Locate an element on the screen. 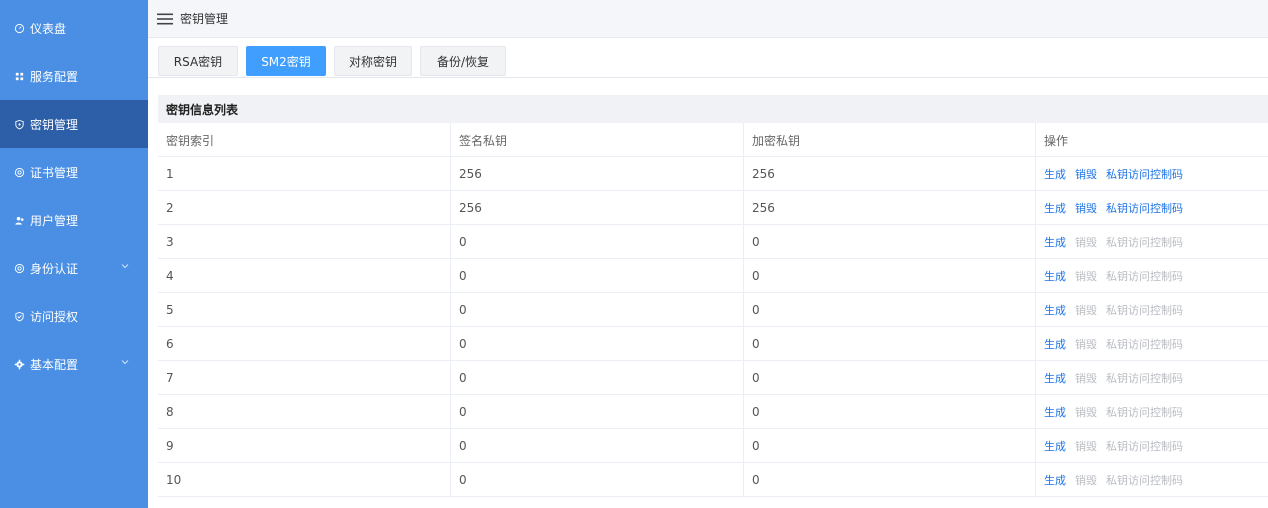 The height and width of the screenshot is (508, 1268). key-index-cell: 6 is located at coordinates (170, 344).